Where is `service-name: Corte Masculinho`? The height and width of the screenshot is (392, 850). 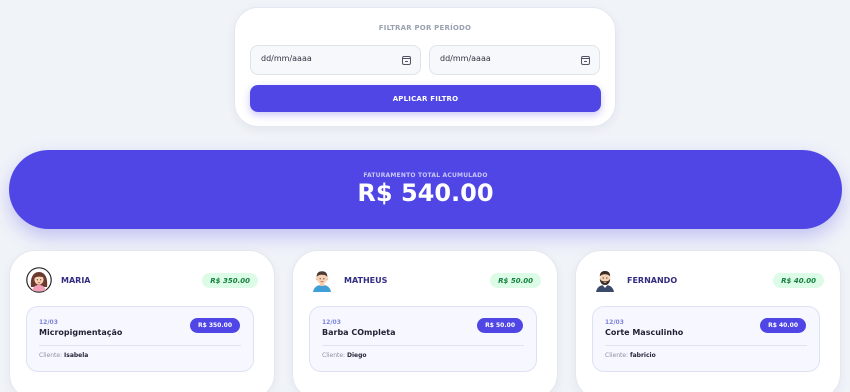 service-name: Corte Masculinho is located at coordinates (644, 332).